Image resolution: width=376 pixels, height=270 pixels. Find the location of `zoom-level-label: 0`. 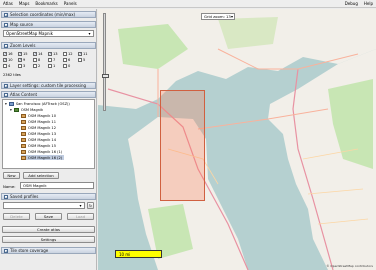

zoom-level-label: 0 is located at coordinates (69, 65).